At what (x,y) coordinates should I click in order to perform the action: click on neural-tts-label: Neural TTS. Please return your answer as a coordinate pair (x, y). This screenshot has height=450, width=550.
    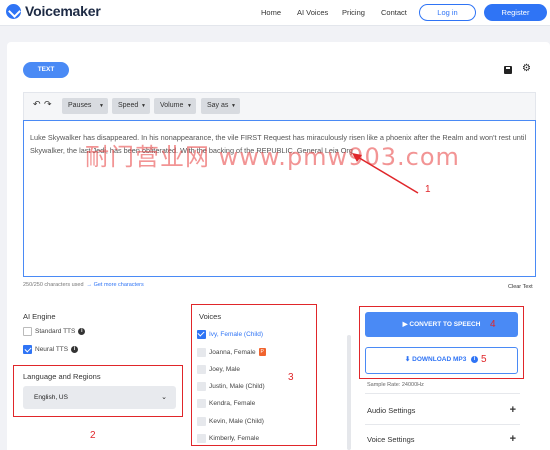
    Looking at the image, I should click on (52, 349).